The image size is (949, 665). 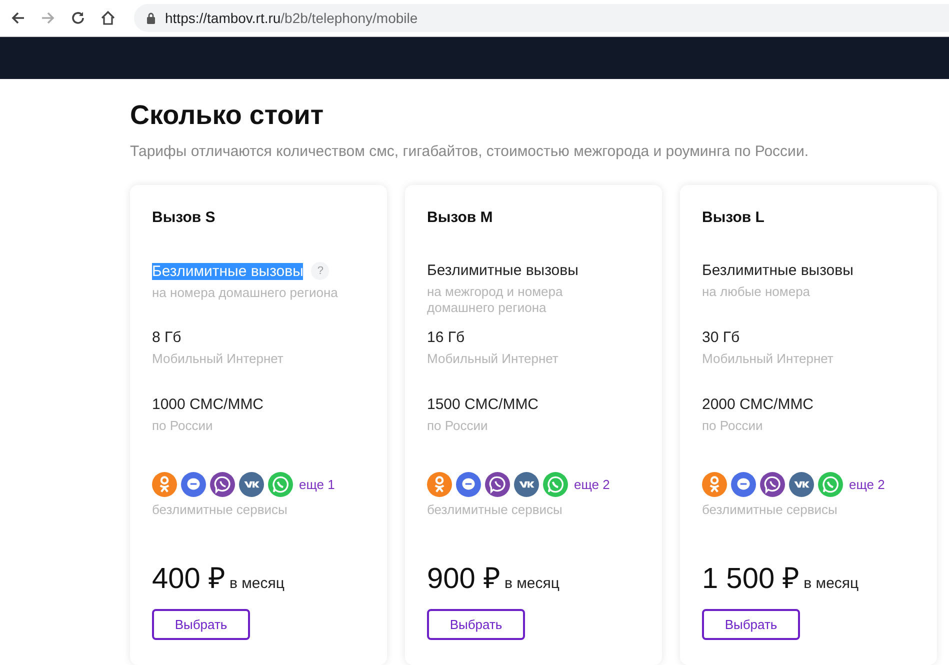 I want to click on more-services-link: еще 1, so click(x=317, y=484).